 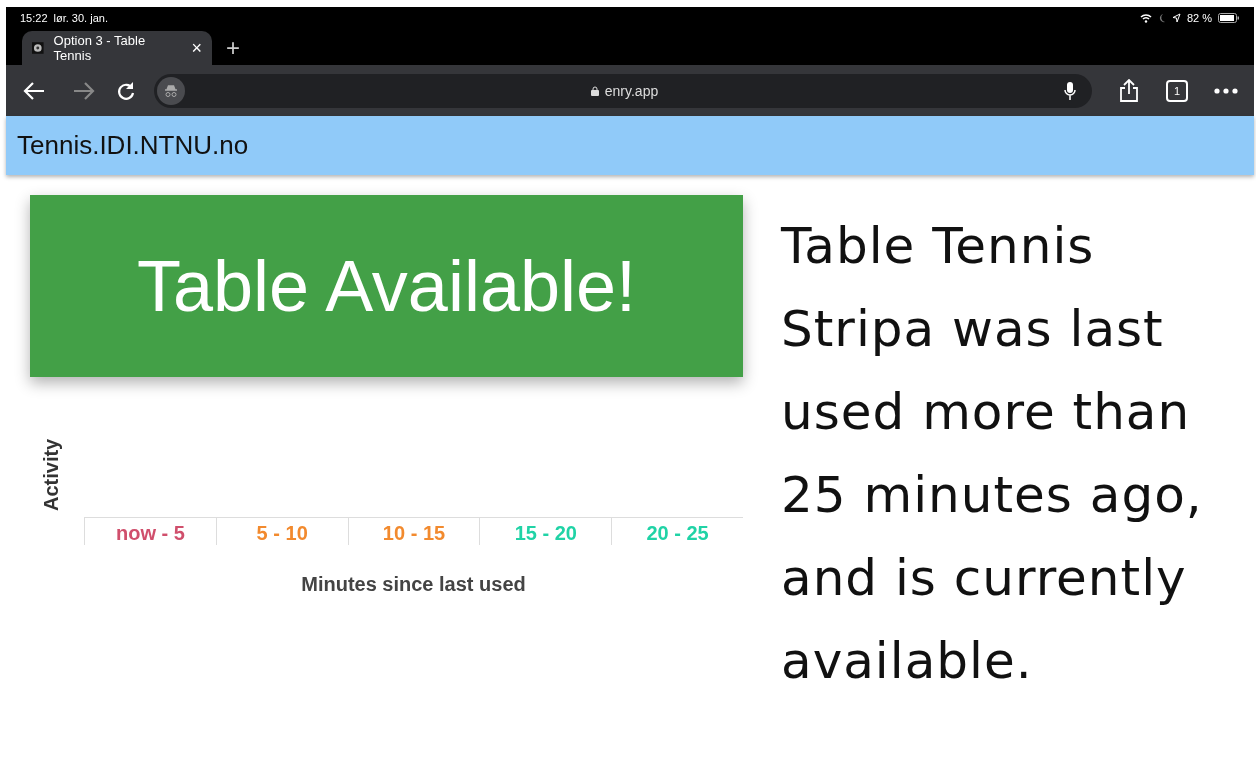 I want to click on wifi-icon, so click(x=1145, y=18).